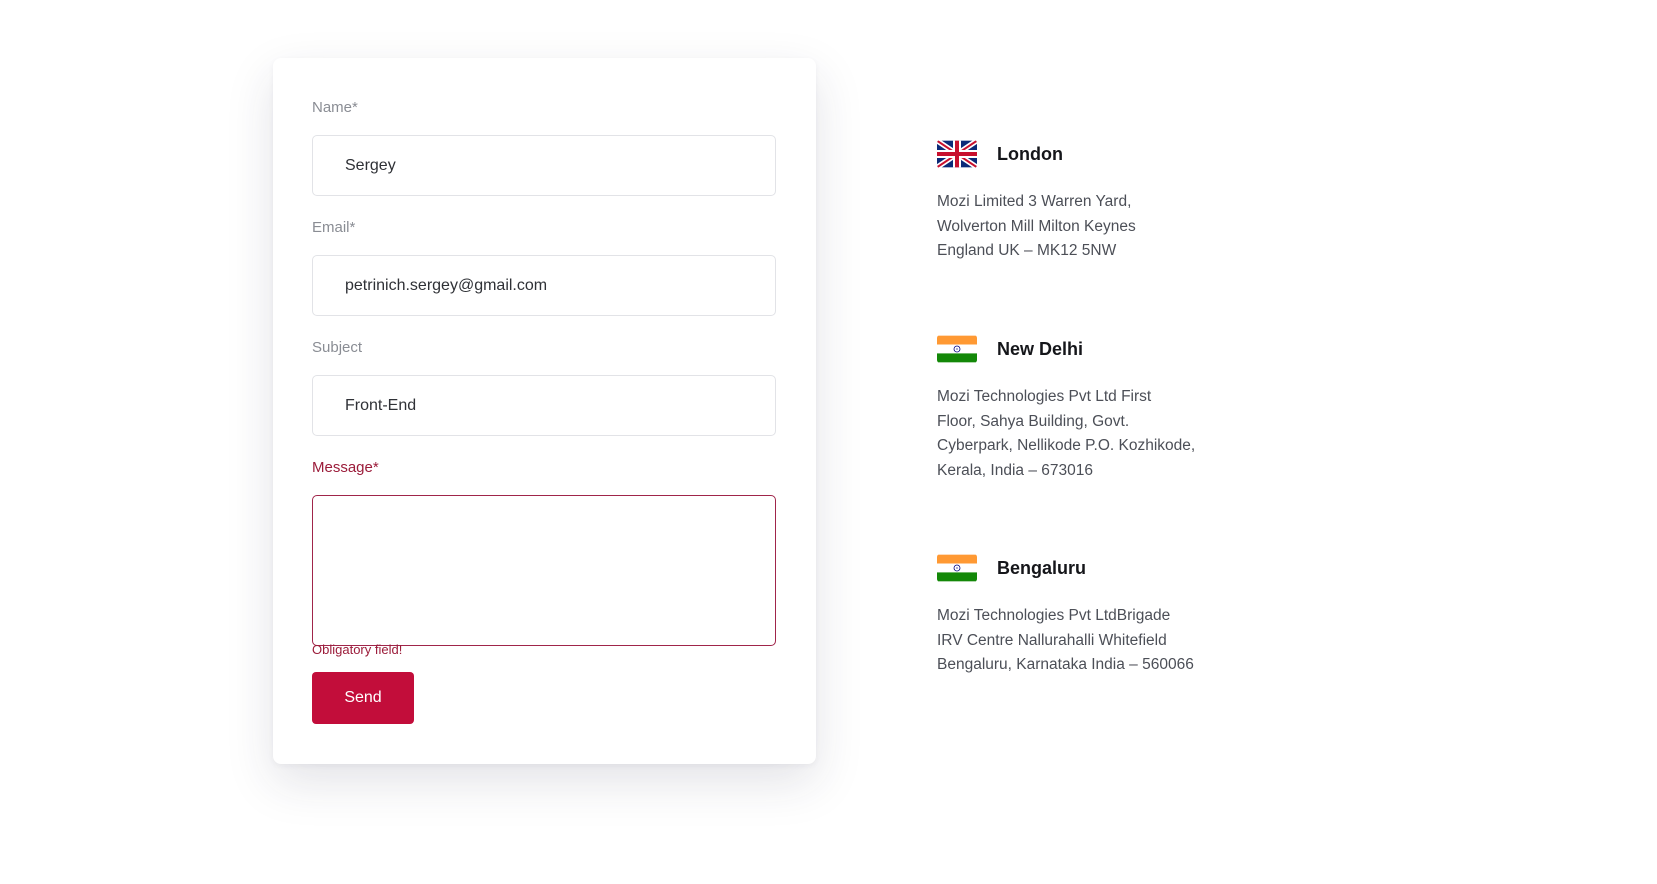  Describe the element at coordinates (1054, 615) in the screenshot. I see `address-line: Mozi Technologies Pvt LtdBrigade` at that location.